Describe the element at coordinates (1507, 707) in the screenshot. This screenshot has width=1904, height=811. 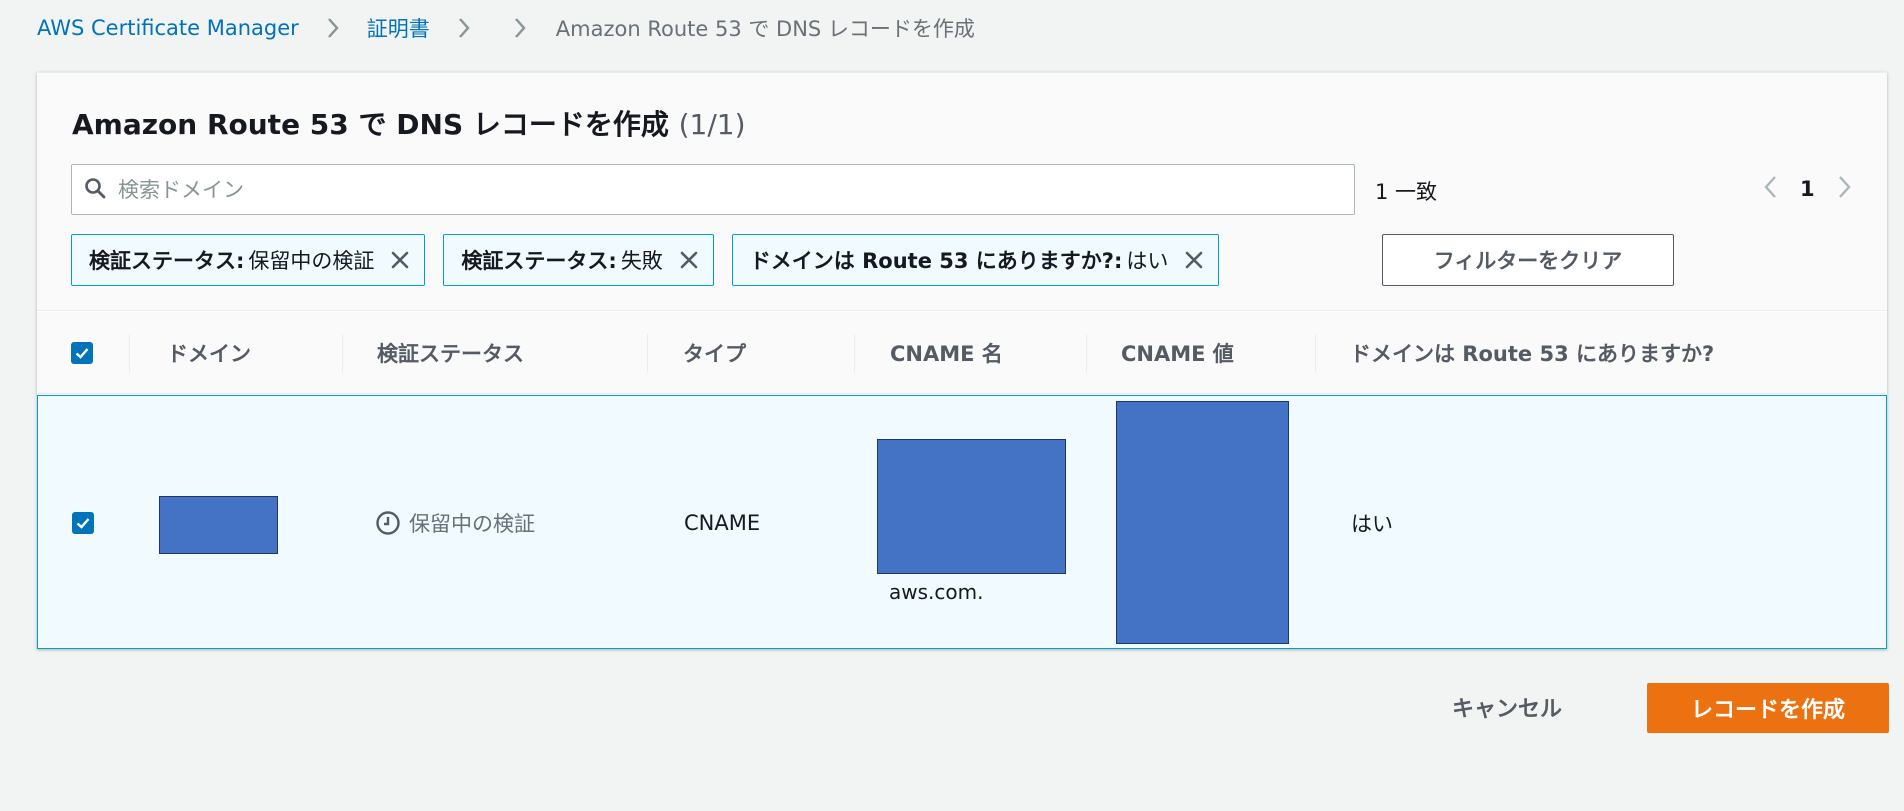
I see `cancel-button: キャンセル` at that location.